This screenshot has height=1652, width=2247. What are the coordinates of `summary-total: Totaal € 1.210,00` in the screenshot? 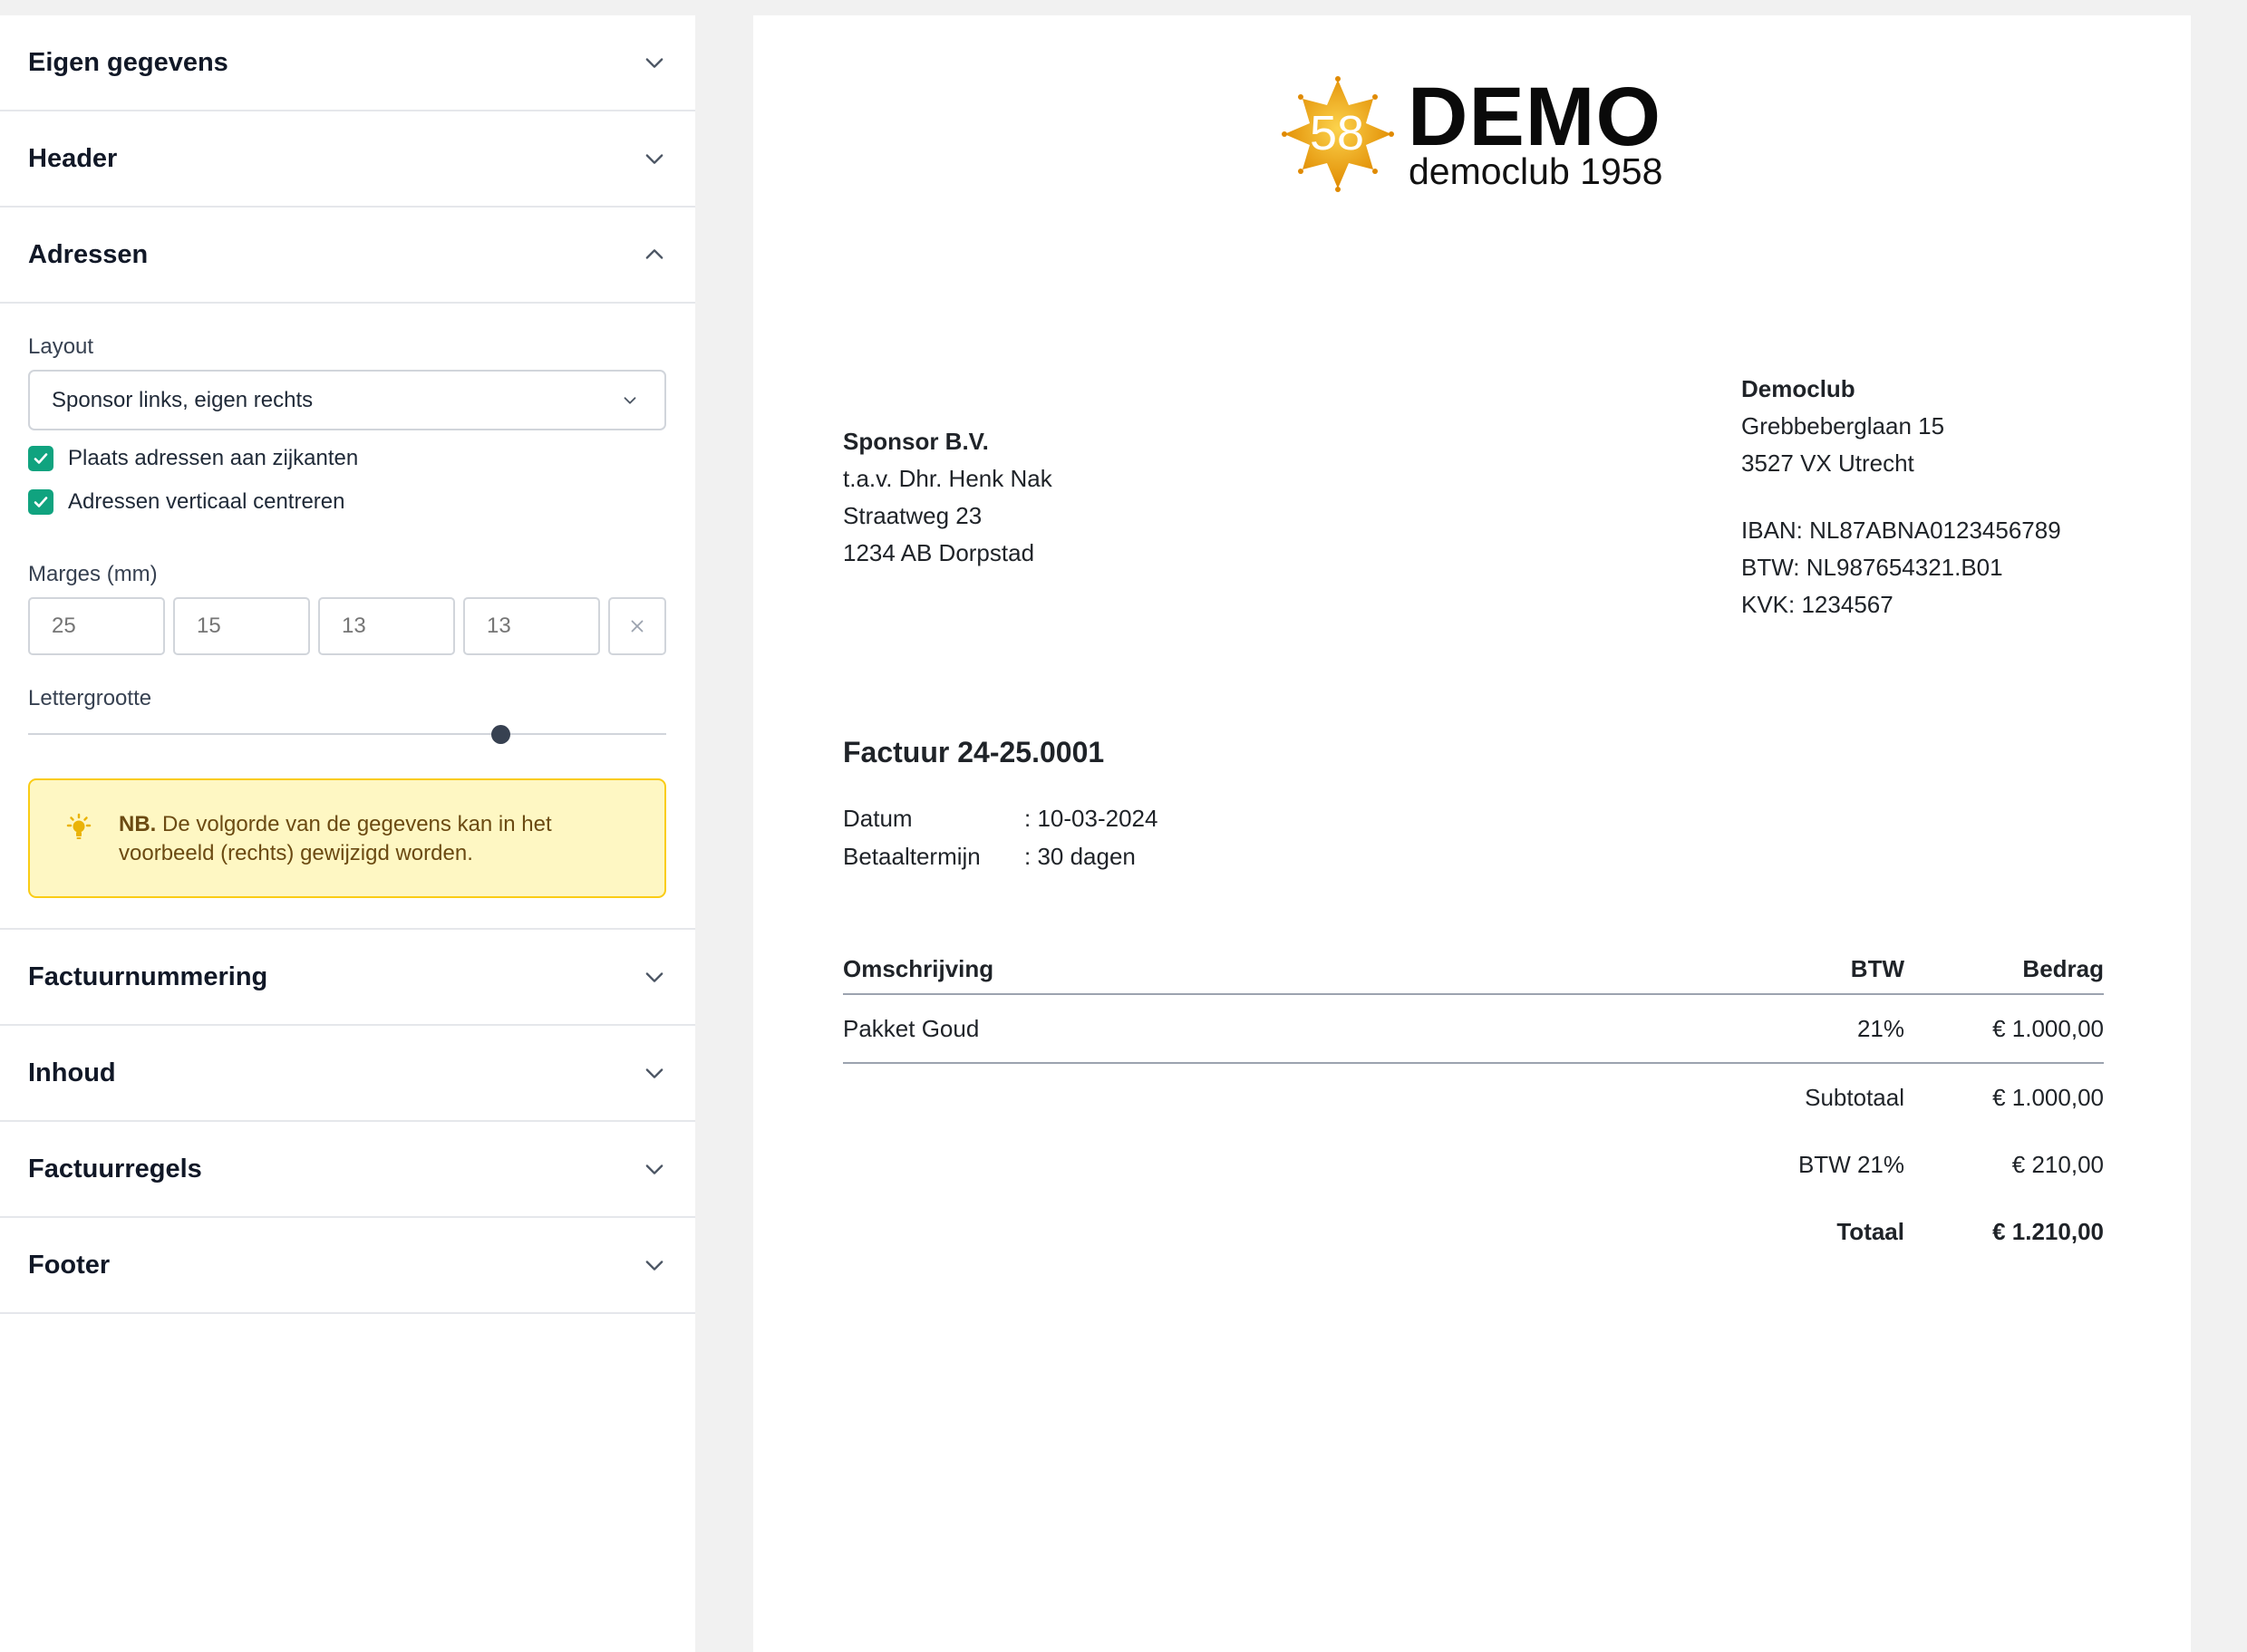 It's located at (1473, 1231).